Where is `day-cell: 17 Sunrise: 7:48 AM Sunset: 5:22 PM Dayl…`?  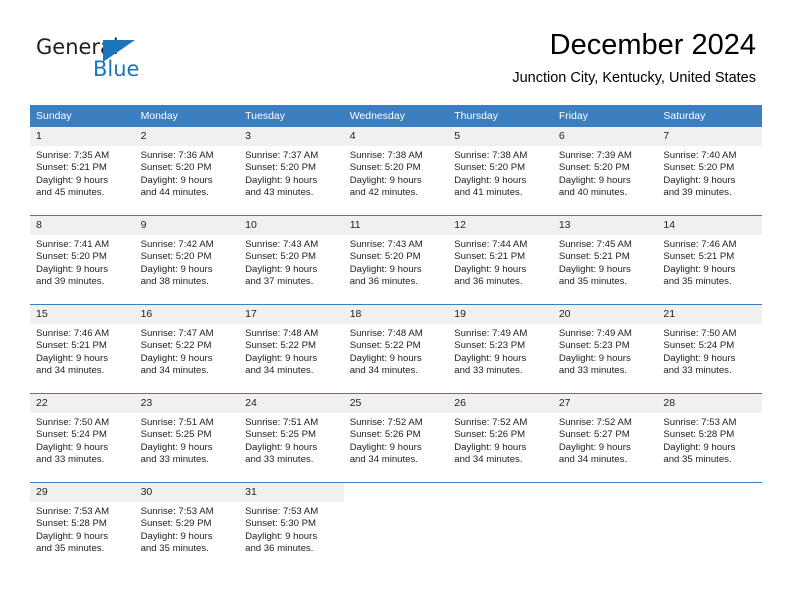 day-cell: 17 Sunrise: 7:48 AM Sunset: 5:22 PM Dayl… is located at coordinates (291, 349).